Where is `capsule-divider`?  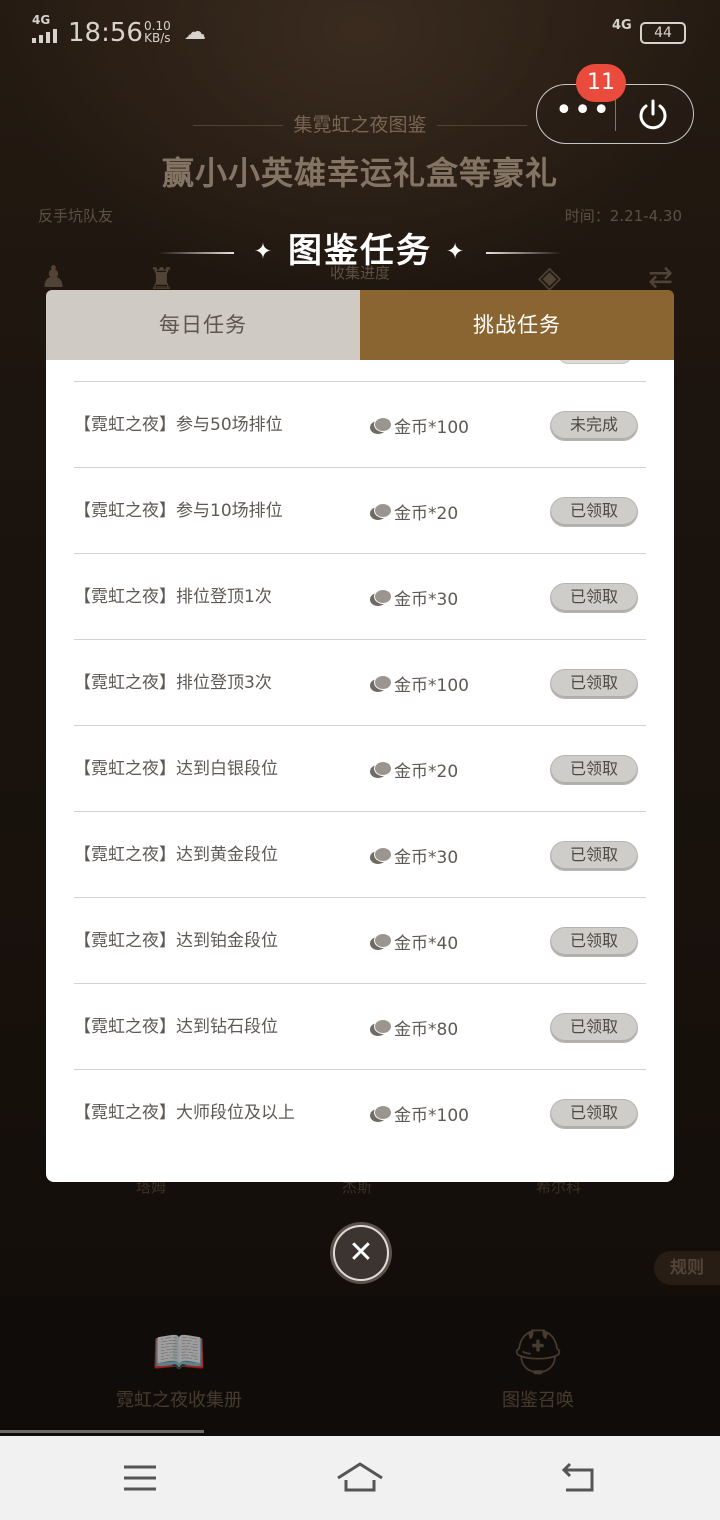 capsule-divider is located at coordinates (615, 115).